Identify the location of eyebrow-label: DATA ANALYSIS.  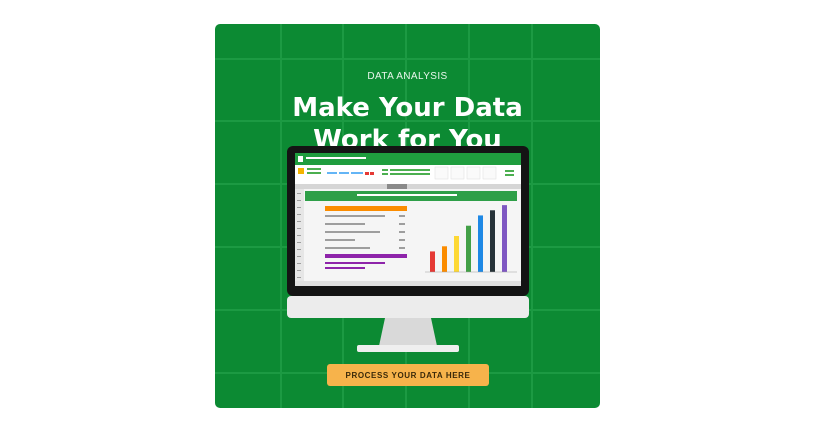
(407, 76).